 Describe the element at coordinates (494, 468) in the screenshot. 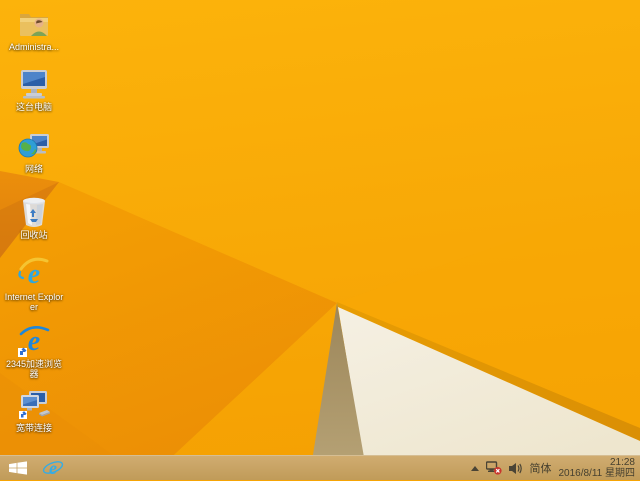

I see `network-disconnected-icon` at that location.